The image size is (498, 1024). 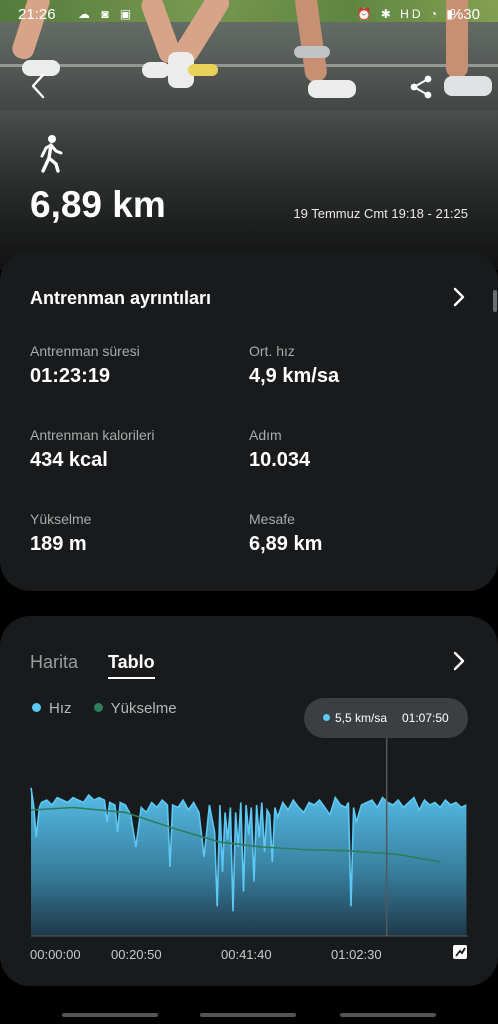 I want to click on scroll-handle, so click(x=495, y=301).